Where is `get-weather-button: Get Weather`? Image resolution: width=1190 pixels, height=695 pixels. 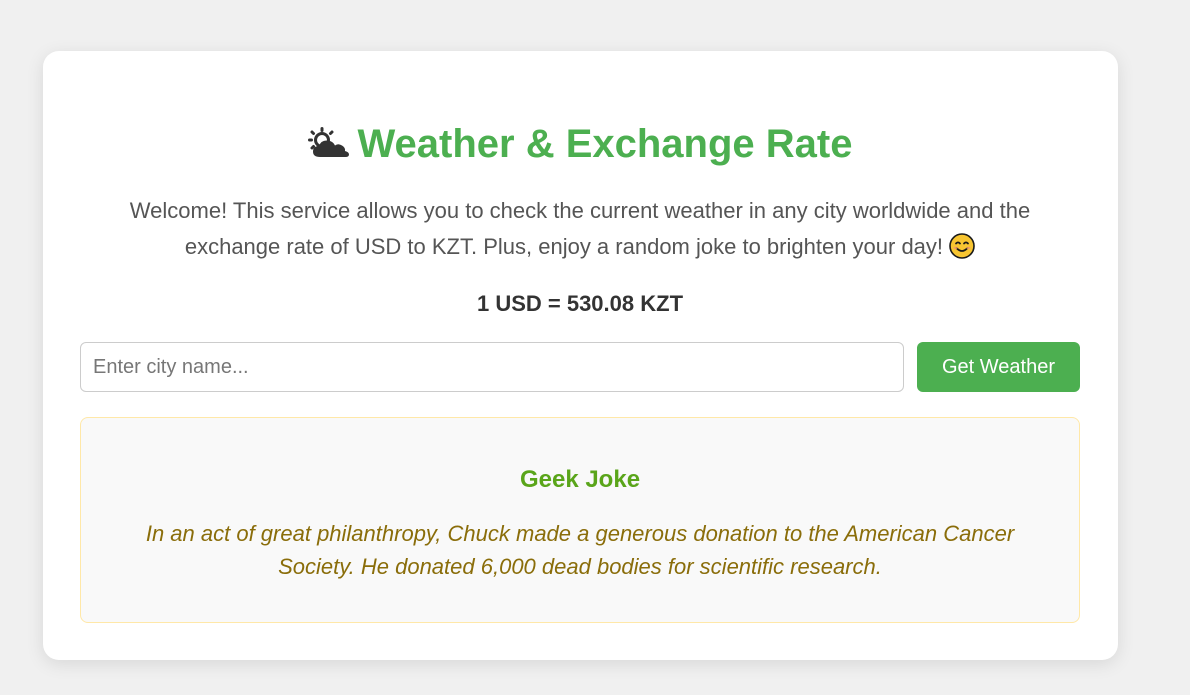 get-weather-button: Get Weather is located at coordinates (998, 367).